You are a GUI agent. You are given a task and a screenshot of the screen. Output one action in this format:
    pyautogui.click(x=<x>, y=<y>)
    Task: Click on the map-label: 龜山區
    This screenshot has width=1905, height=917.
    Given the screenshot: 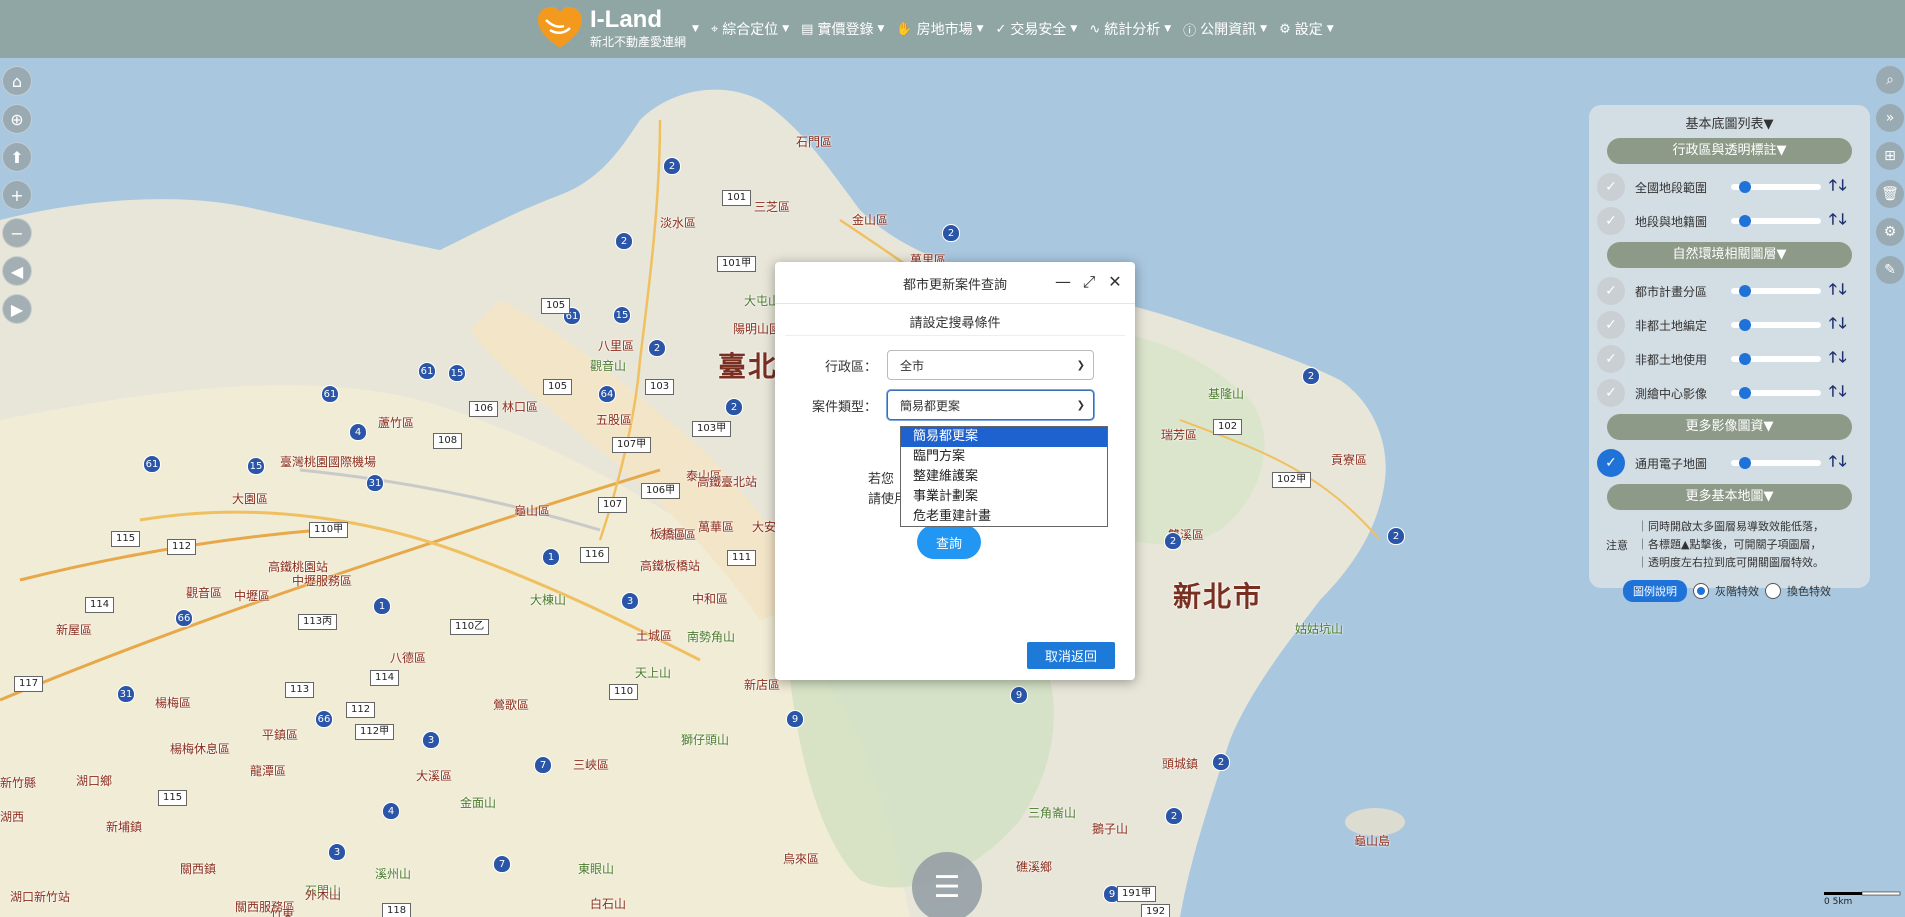 What is the action you would take?
    pyautogui.click(x=532, y=511)
    